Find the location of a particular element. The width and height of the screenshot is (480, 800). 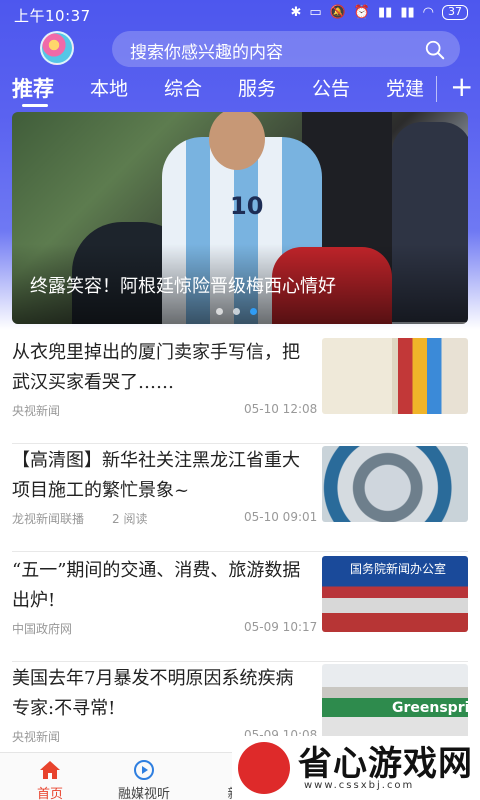

news-time: 05-09 10:17 is located at coordinates (281, 627).